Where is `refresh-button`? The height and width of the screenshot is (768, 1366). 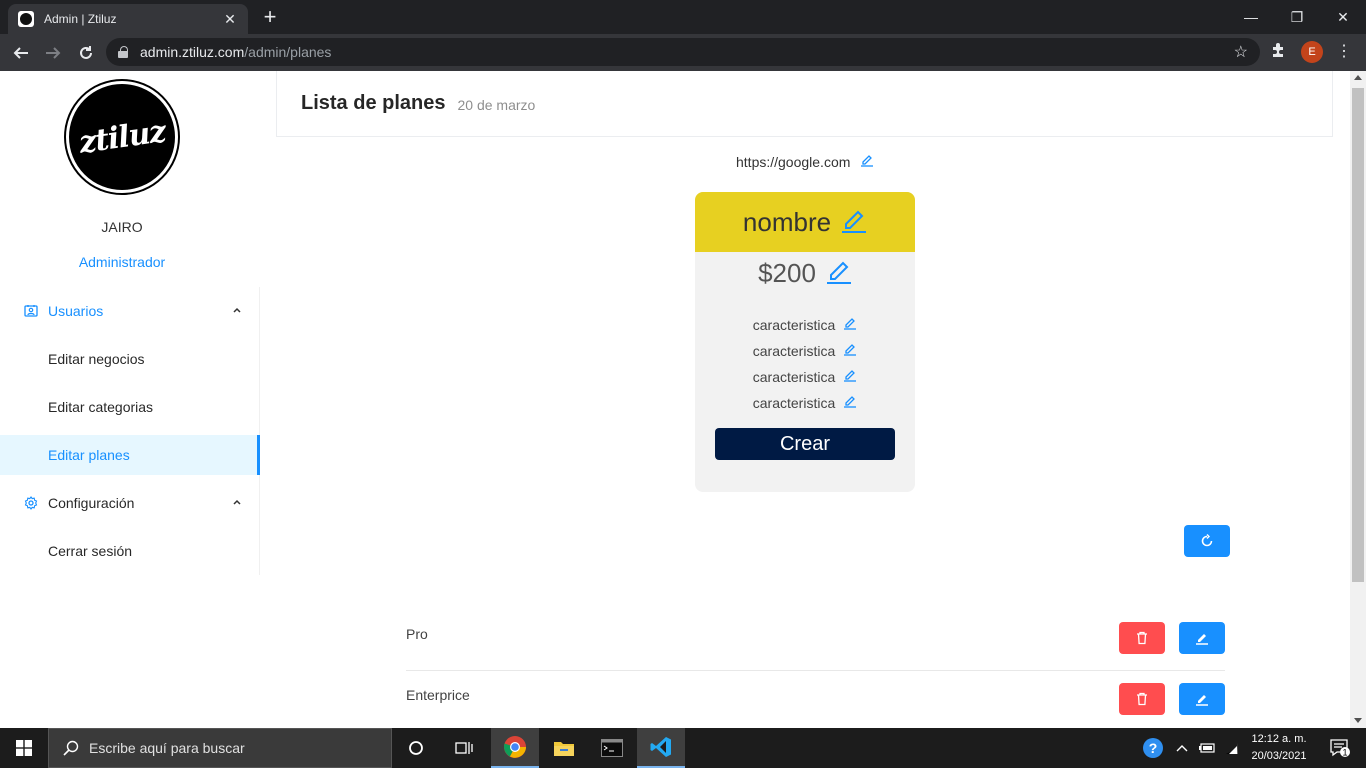
refresh-button is located at coordinates (1207, 541).